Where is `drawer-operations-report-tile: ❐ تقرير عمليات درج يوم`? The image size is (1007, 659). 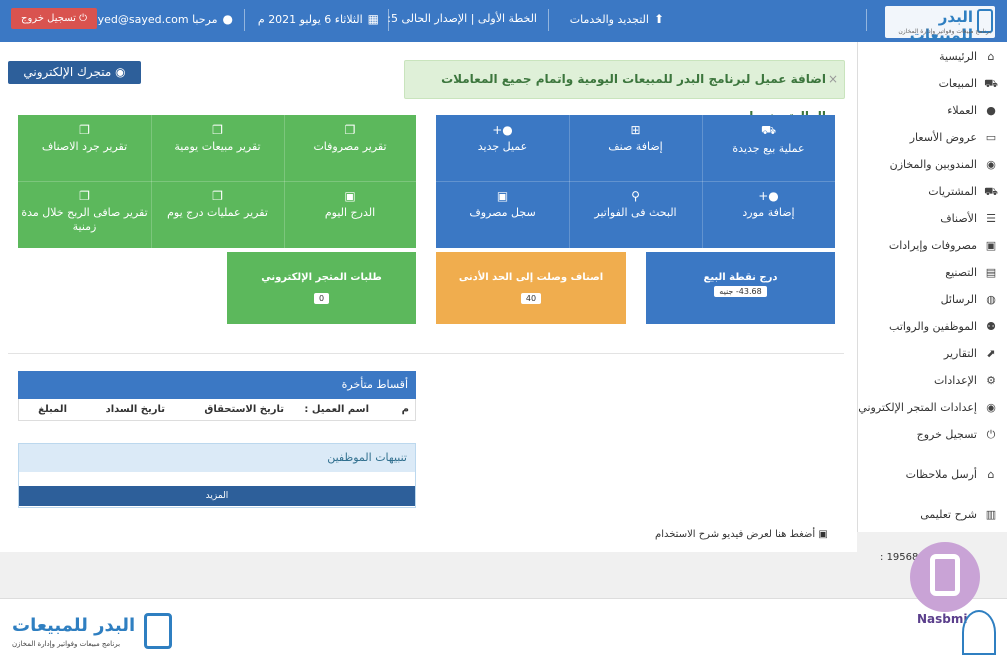 drawer-operations-report-tile: ❐ تقرير عمليات درج يوم is located at coordinates (217, 214).